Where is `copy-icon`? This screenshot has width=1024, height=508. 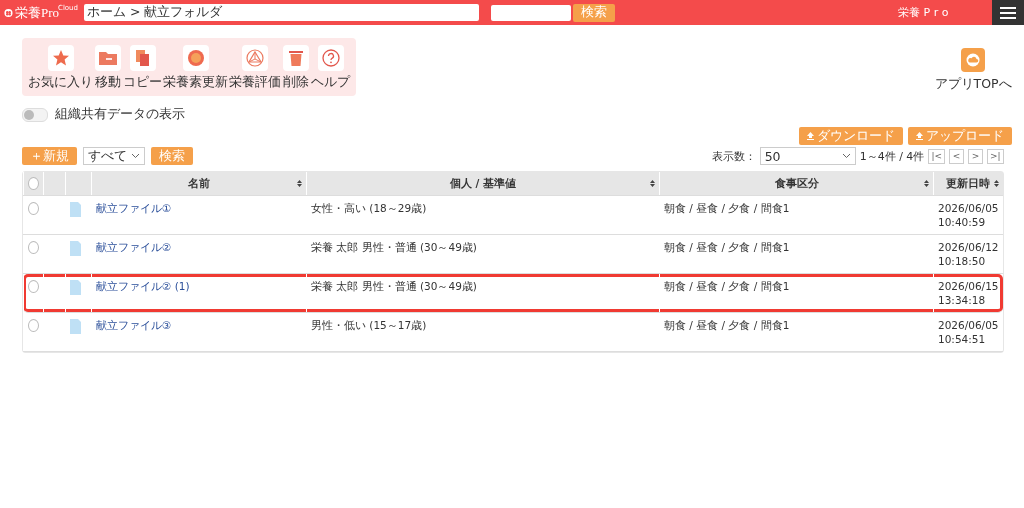 copy-icon is located at coordinates (142, 58).